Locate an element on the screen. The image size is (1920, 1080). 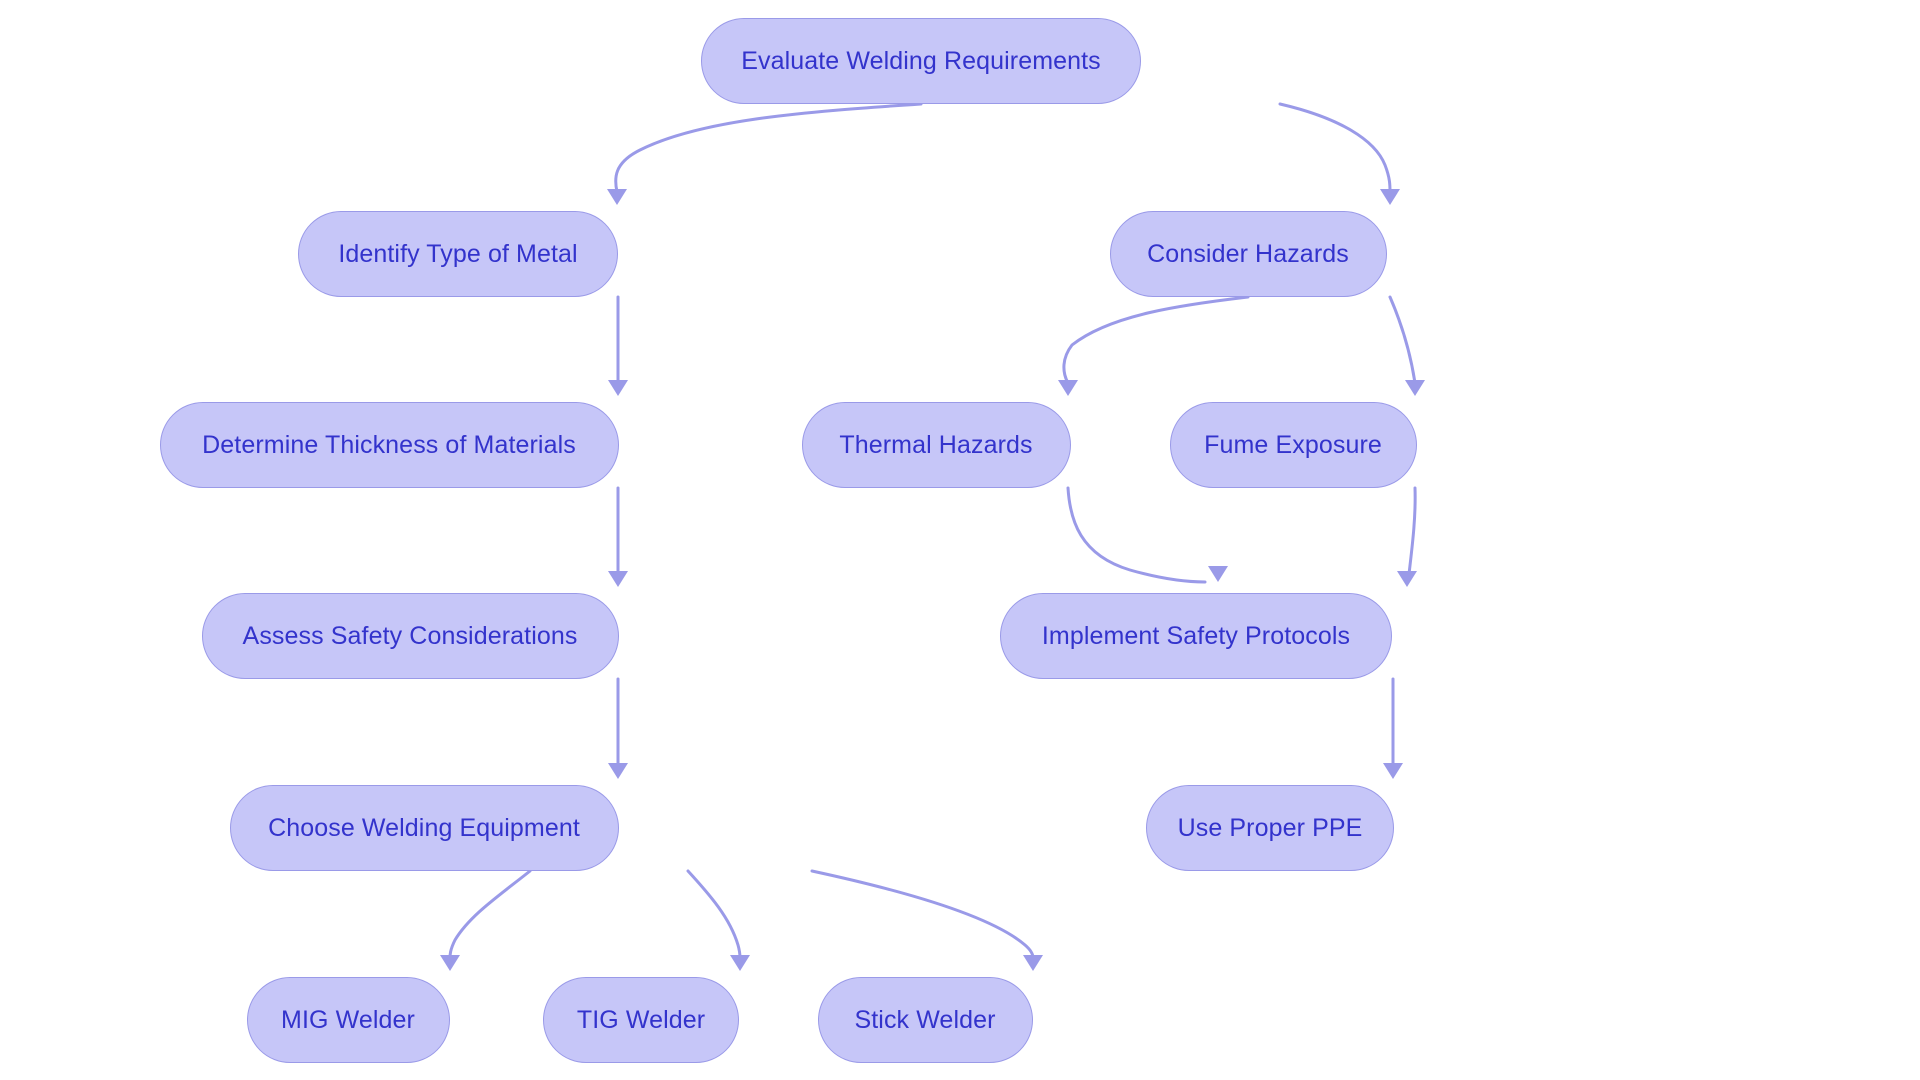
flowchart-node-label: TIG Welder is located at coordinates (641, 1019).